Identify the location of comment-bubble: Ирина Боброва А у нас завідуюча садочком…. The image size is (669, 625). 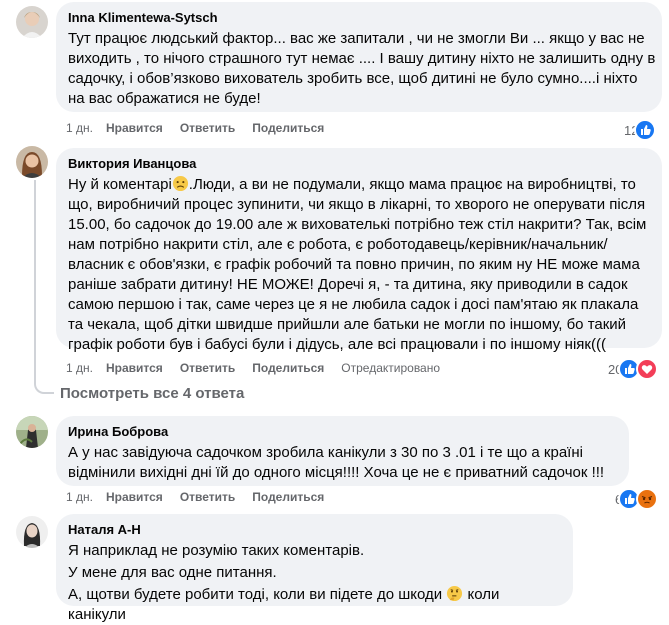
(342, 451).